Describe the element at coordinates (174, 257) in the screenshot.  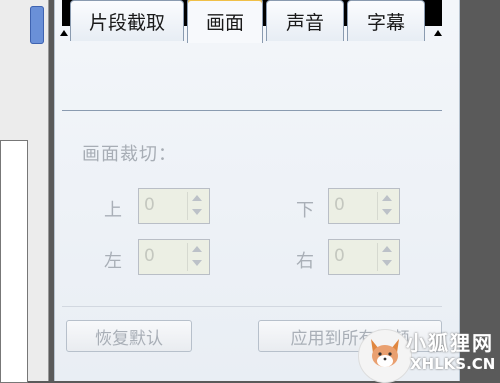
I see `crop-left-stepper: 0` at that location.